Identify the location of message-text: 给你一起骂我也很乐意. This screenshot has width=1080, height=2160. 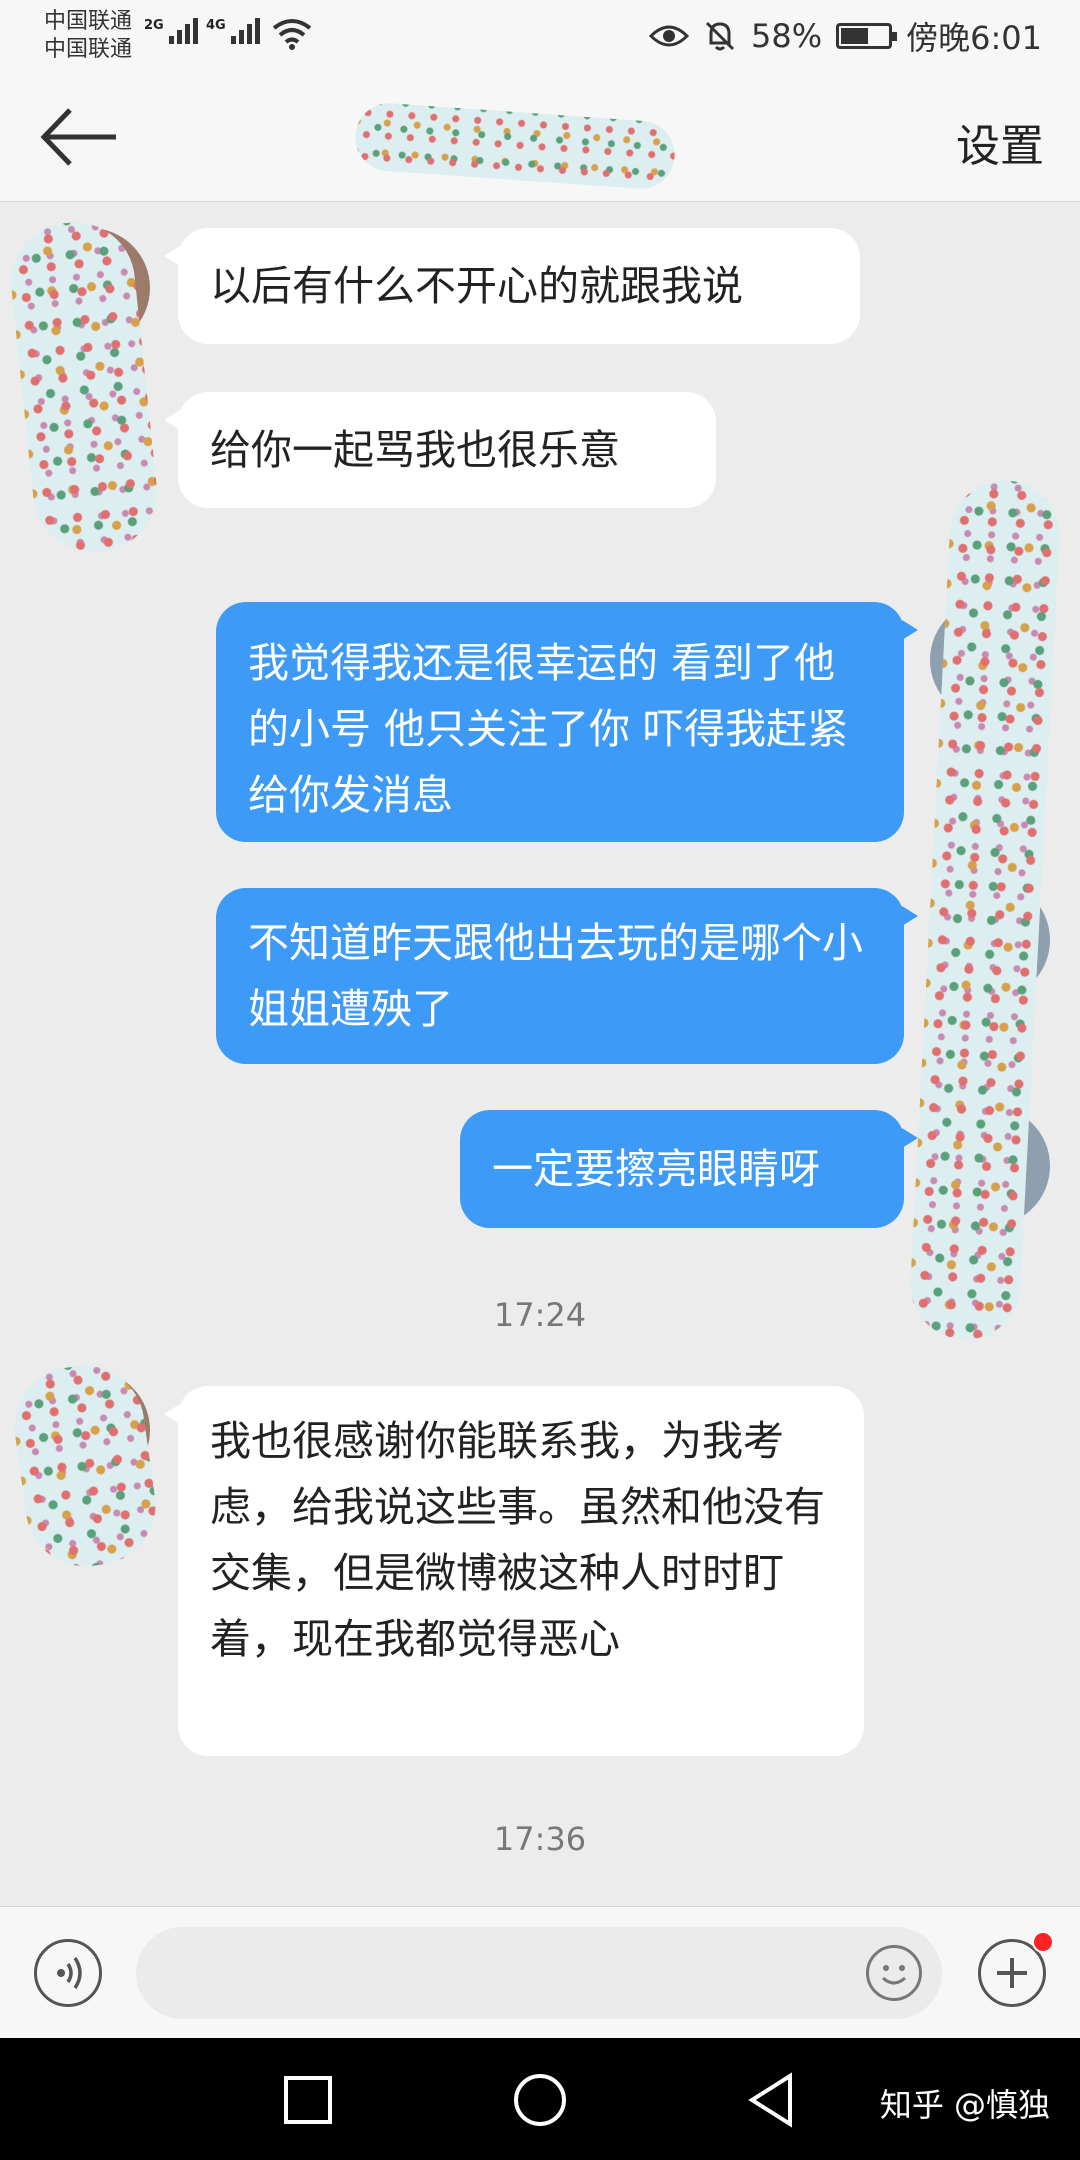
(415, 450).